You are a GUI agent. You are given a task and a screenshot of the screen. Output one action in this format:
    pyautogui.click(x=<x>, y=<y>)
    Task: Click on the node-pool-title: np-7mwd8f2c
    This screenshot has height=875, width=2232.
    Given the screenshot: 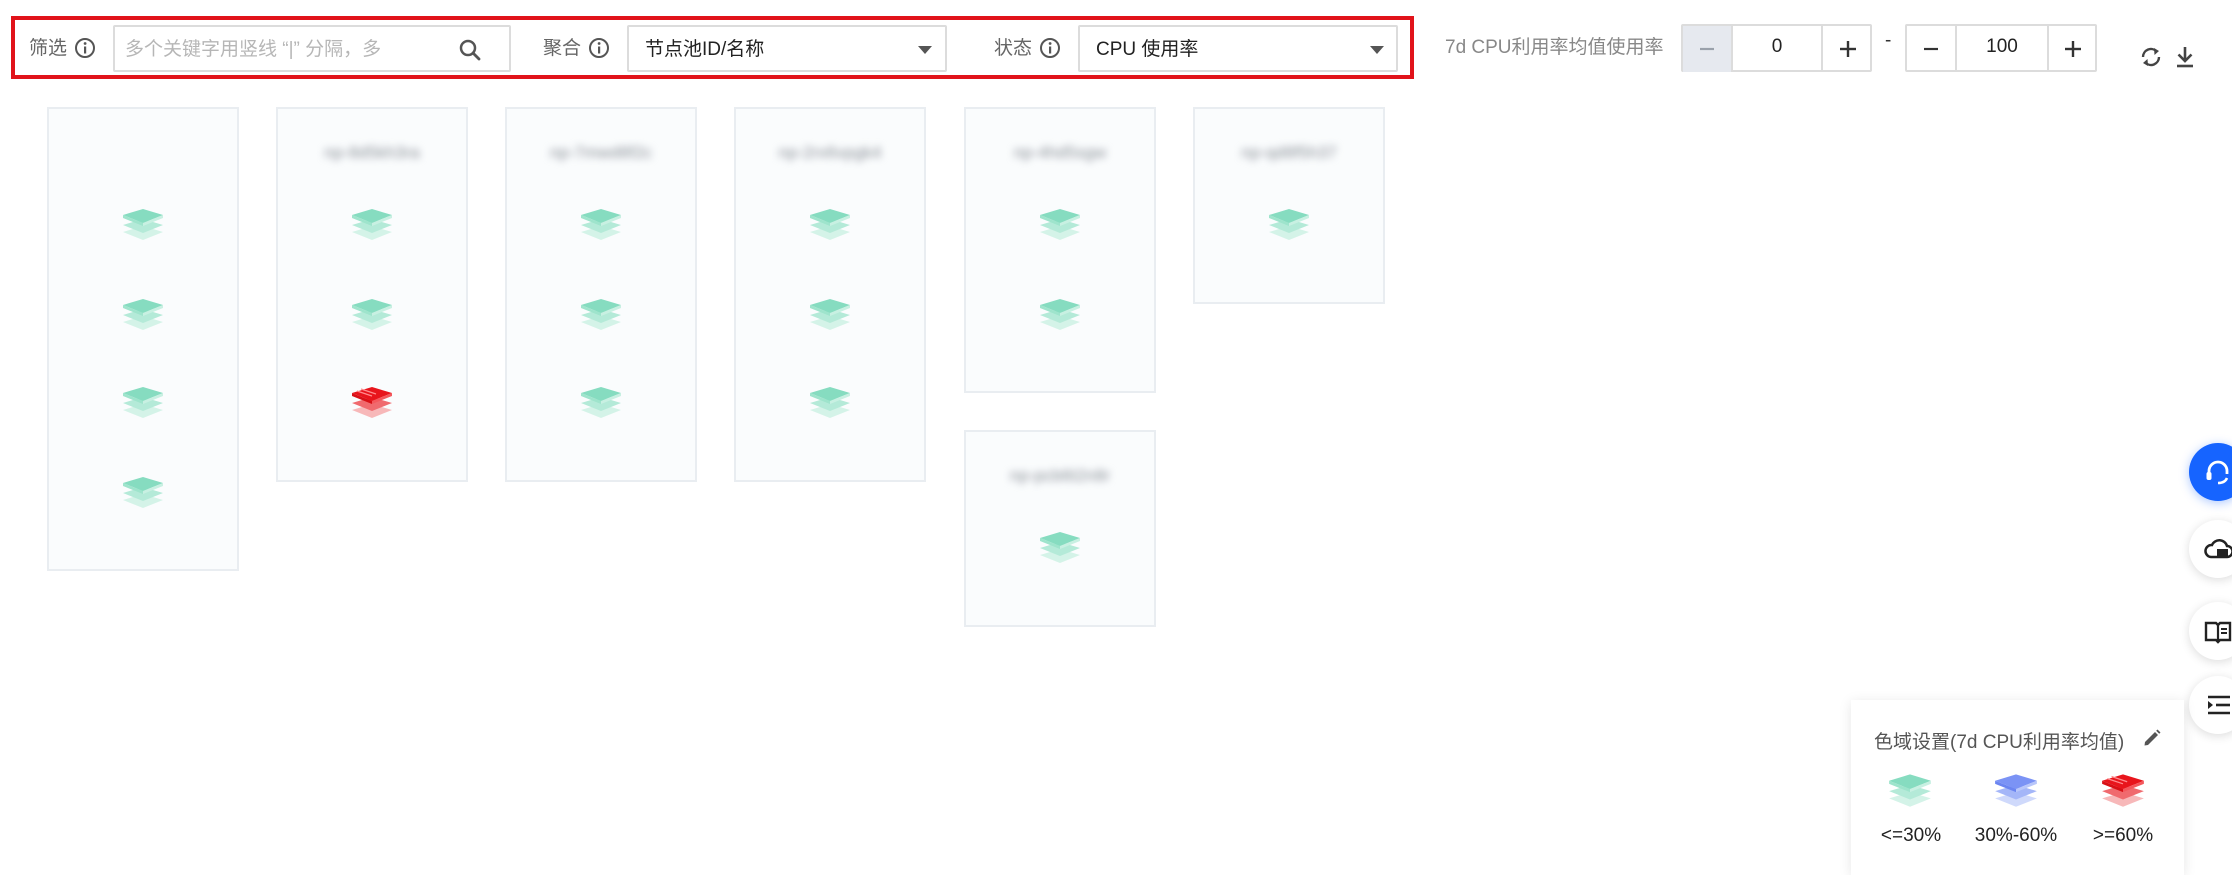 What is the action you would take?
    pyautogui.click(x=601, y=152)
    